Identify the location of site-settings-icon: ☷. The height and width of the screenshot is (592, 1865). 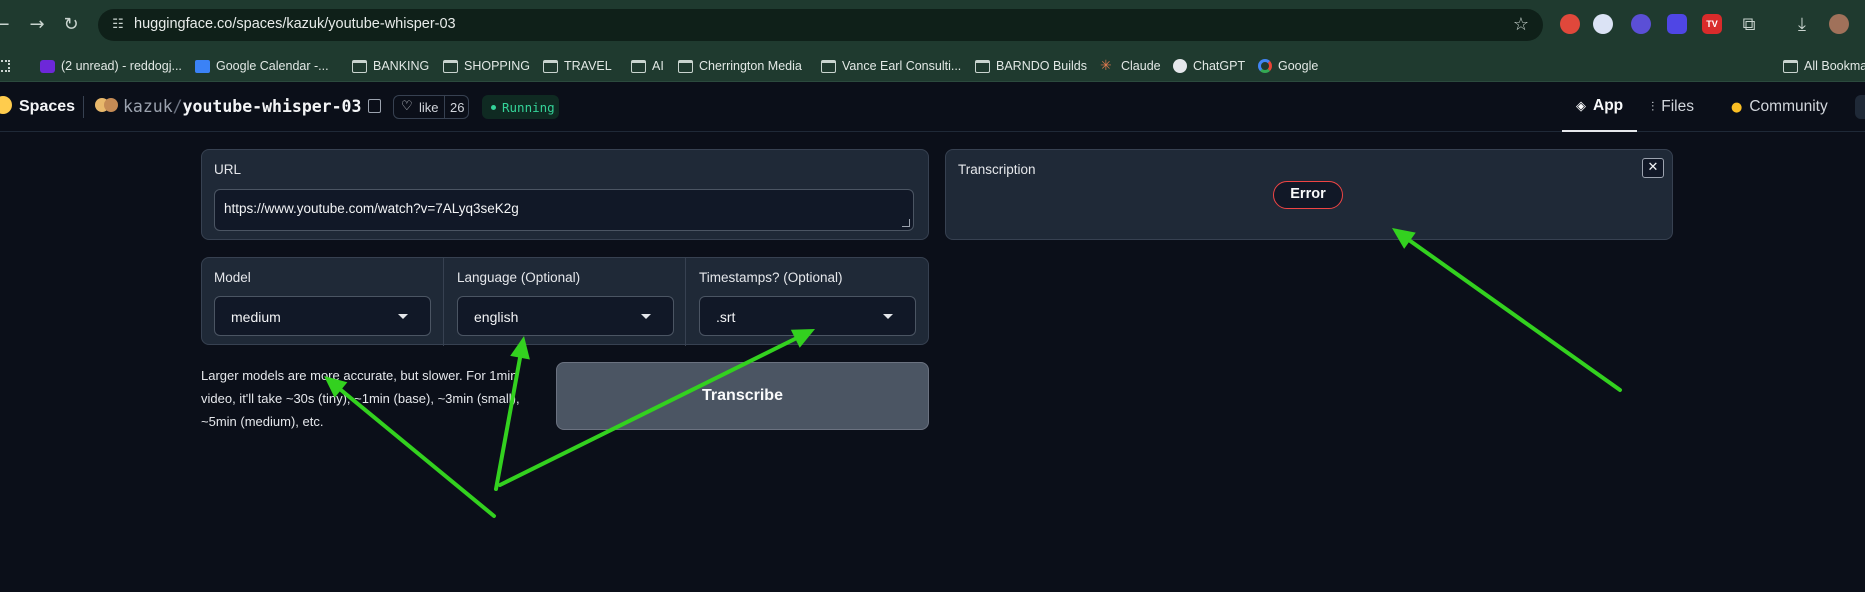
(118, 25).